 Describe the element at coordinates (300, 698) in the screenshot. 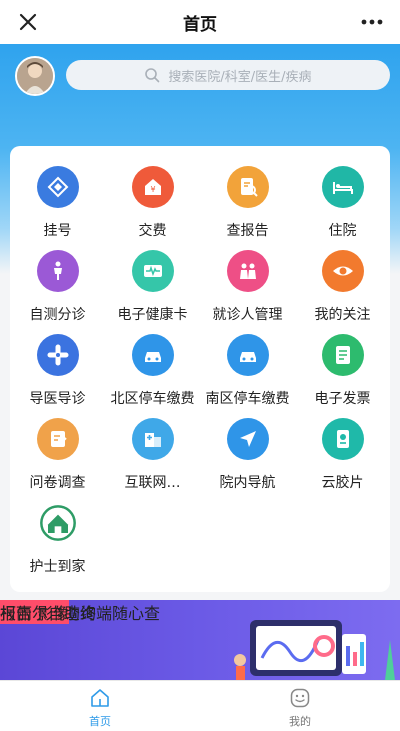

I see `smile-icon` at that location.